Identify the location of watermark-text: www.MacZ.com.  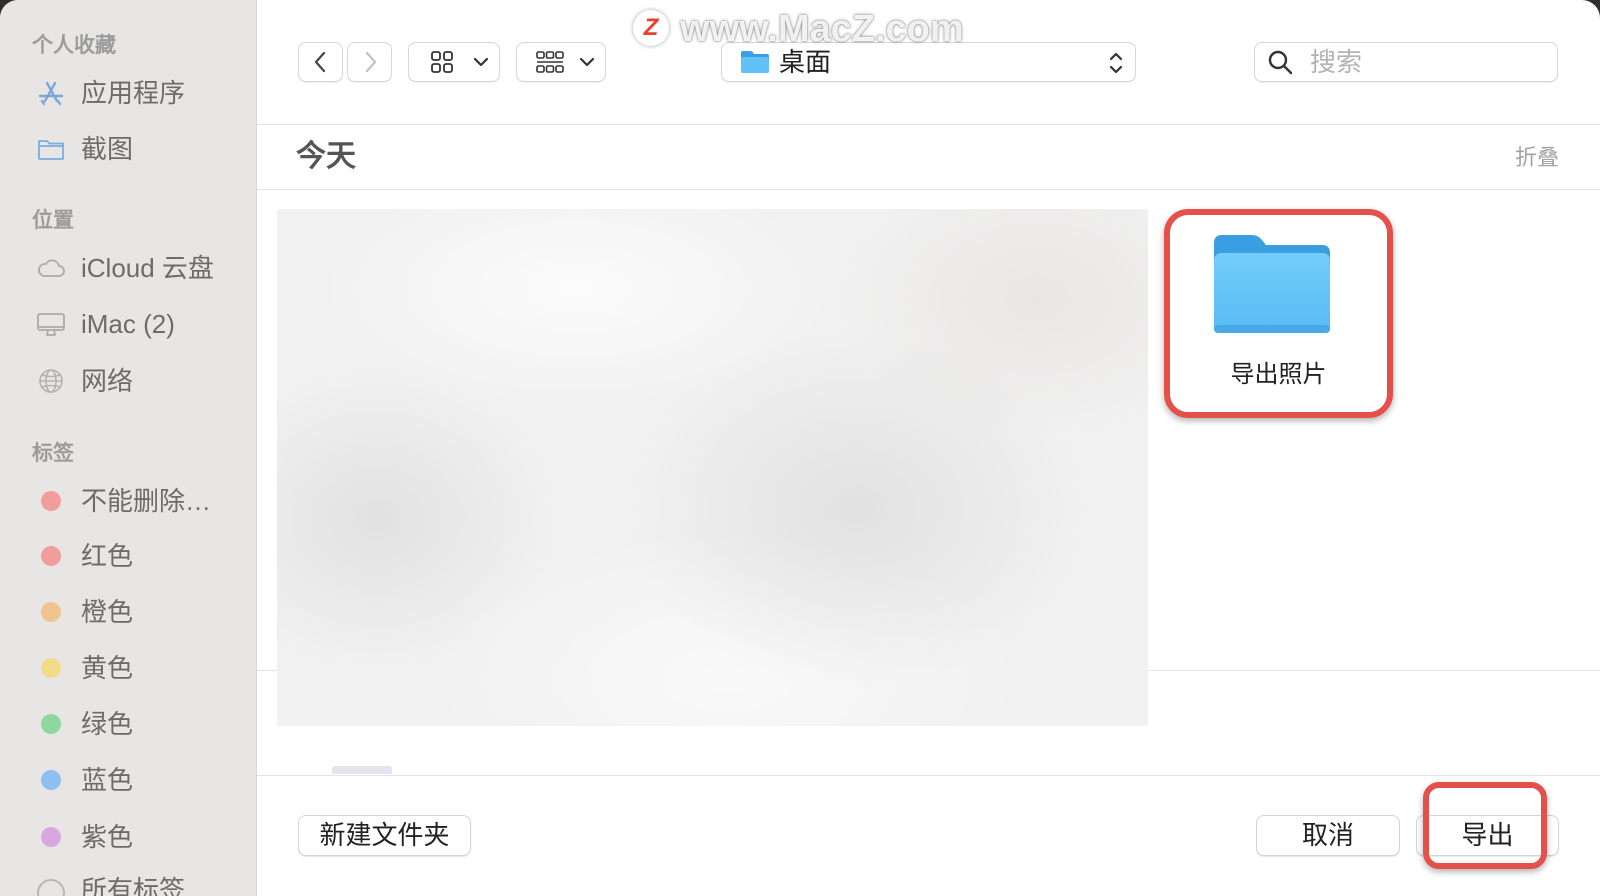
(822, 29).